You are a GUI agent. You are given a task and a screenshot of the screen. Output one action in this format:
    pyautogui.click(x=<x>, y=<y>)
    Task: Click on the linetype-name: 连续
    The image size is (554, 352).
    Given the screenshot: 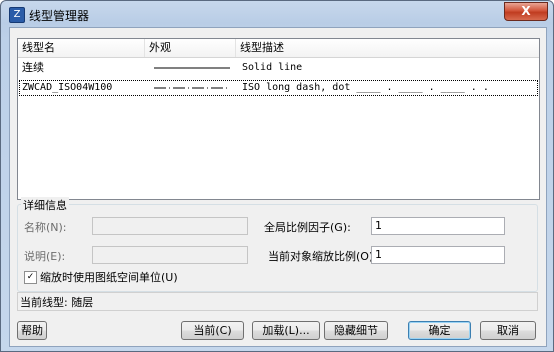 What is the action you would take?
    pyautogui.click(x=33, y=67)
    